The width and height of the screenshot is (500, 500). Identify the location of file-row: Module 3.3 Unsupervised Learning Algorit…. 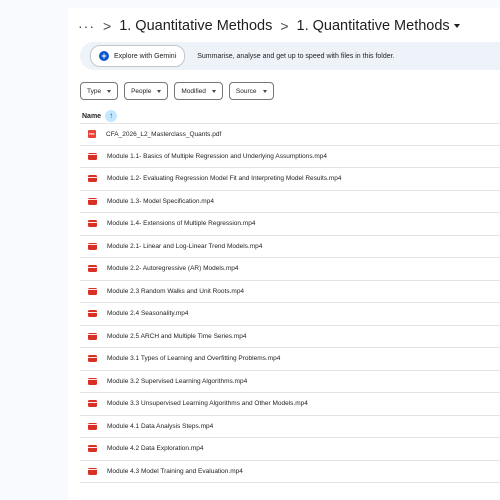
(290, 404).